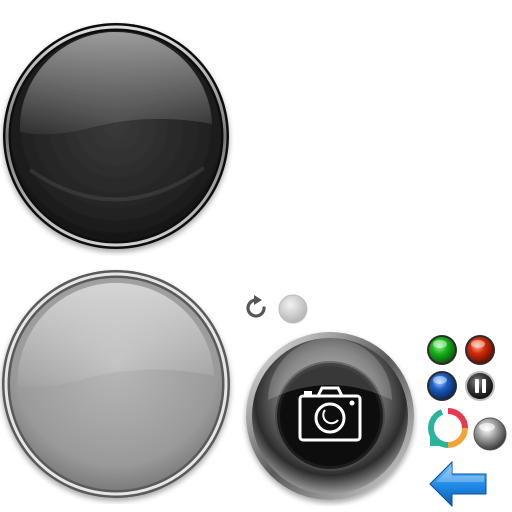  I want to click on blue-led-icon, so click(442, 386).